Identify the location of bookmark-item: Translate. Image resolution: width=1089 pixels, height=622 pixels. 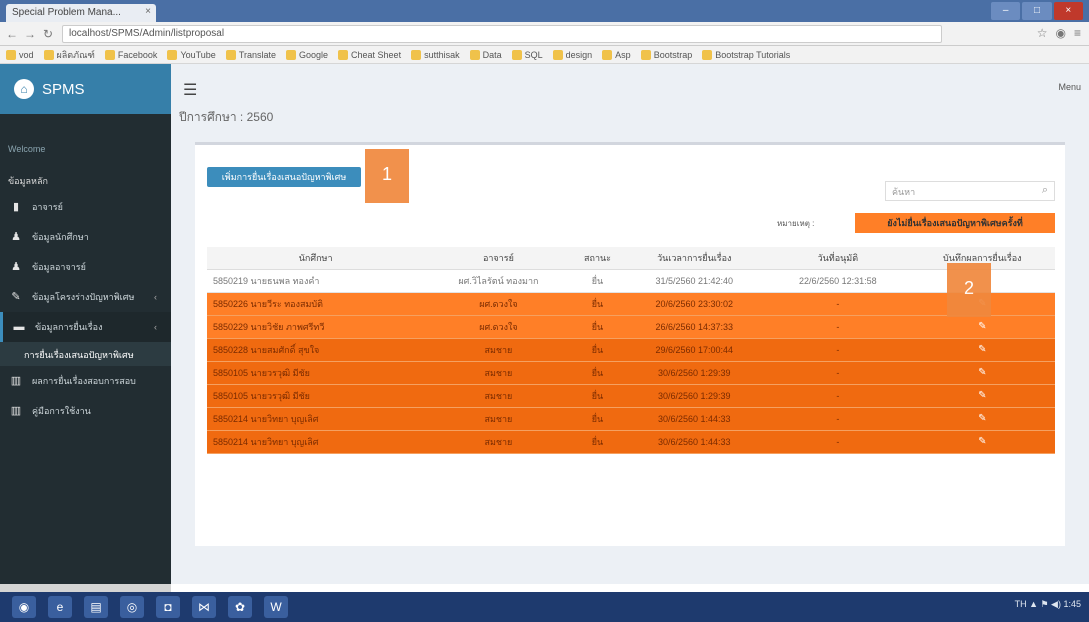
(250, 54).